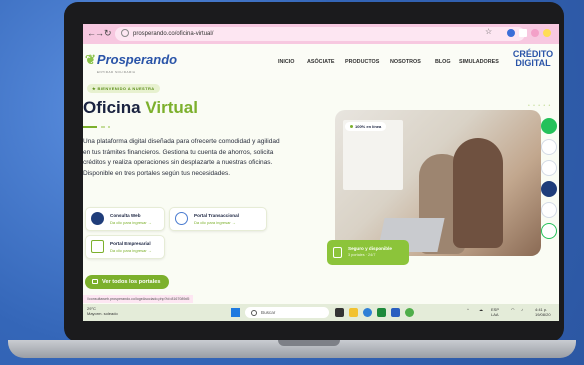 The width and height of the screenshot is (584, 365). Describe the element at coordinates (131, 60) in the screenshot. I see `site-logo: ❦Prosperando` at that location.